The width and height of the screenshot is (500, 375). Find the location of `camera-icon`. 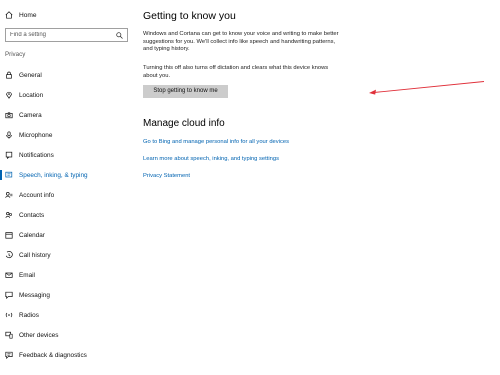

camera-icon is located at coordinates (9, 115).